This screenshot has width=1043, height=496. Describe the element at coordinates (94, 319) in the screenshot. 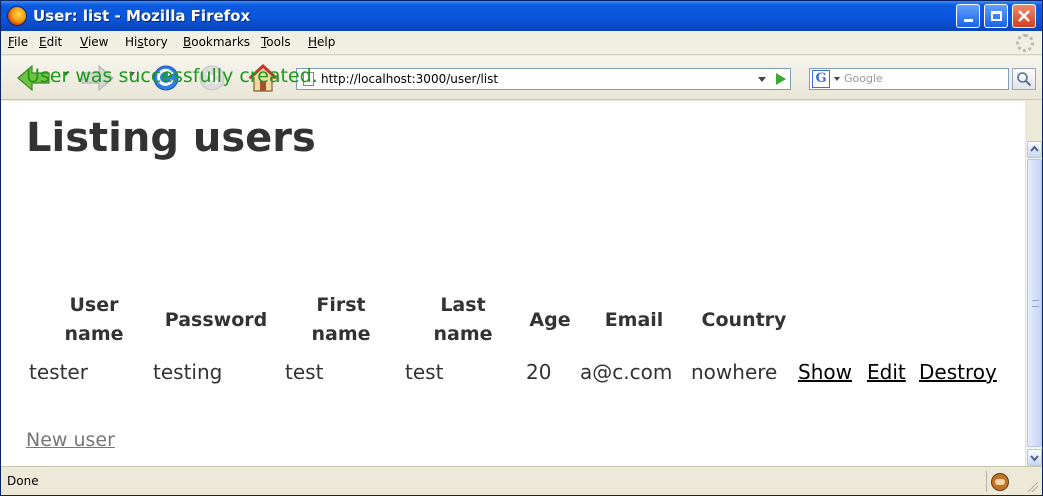

I see `column-header-user-name: User name` at that location.